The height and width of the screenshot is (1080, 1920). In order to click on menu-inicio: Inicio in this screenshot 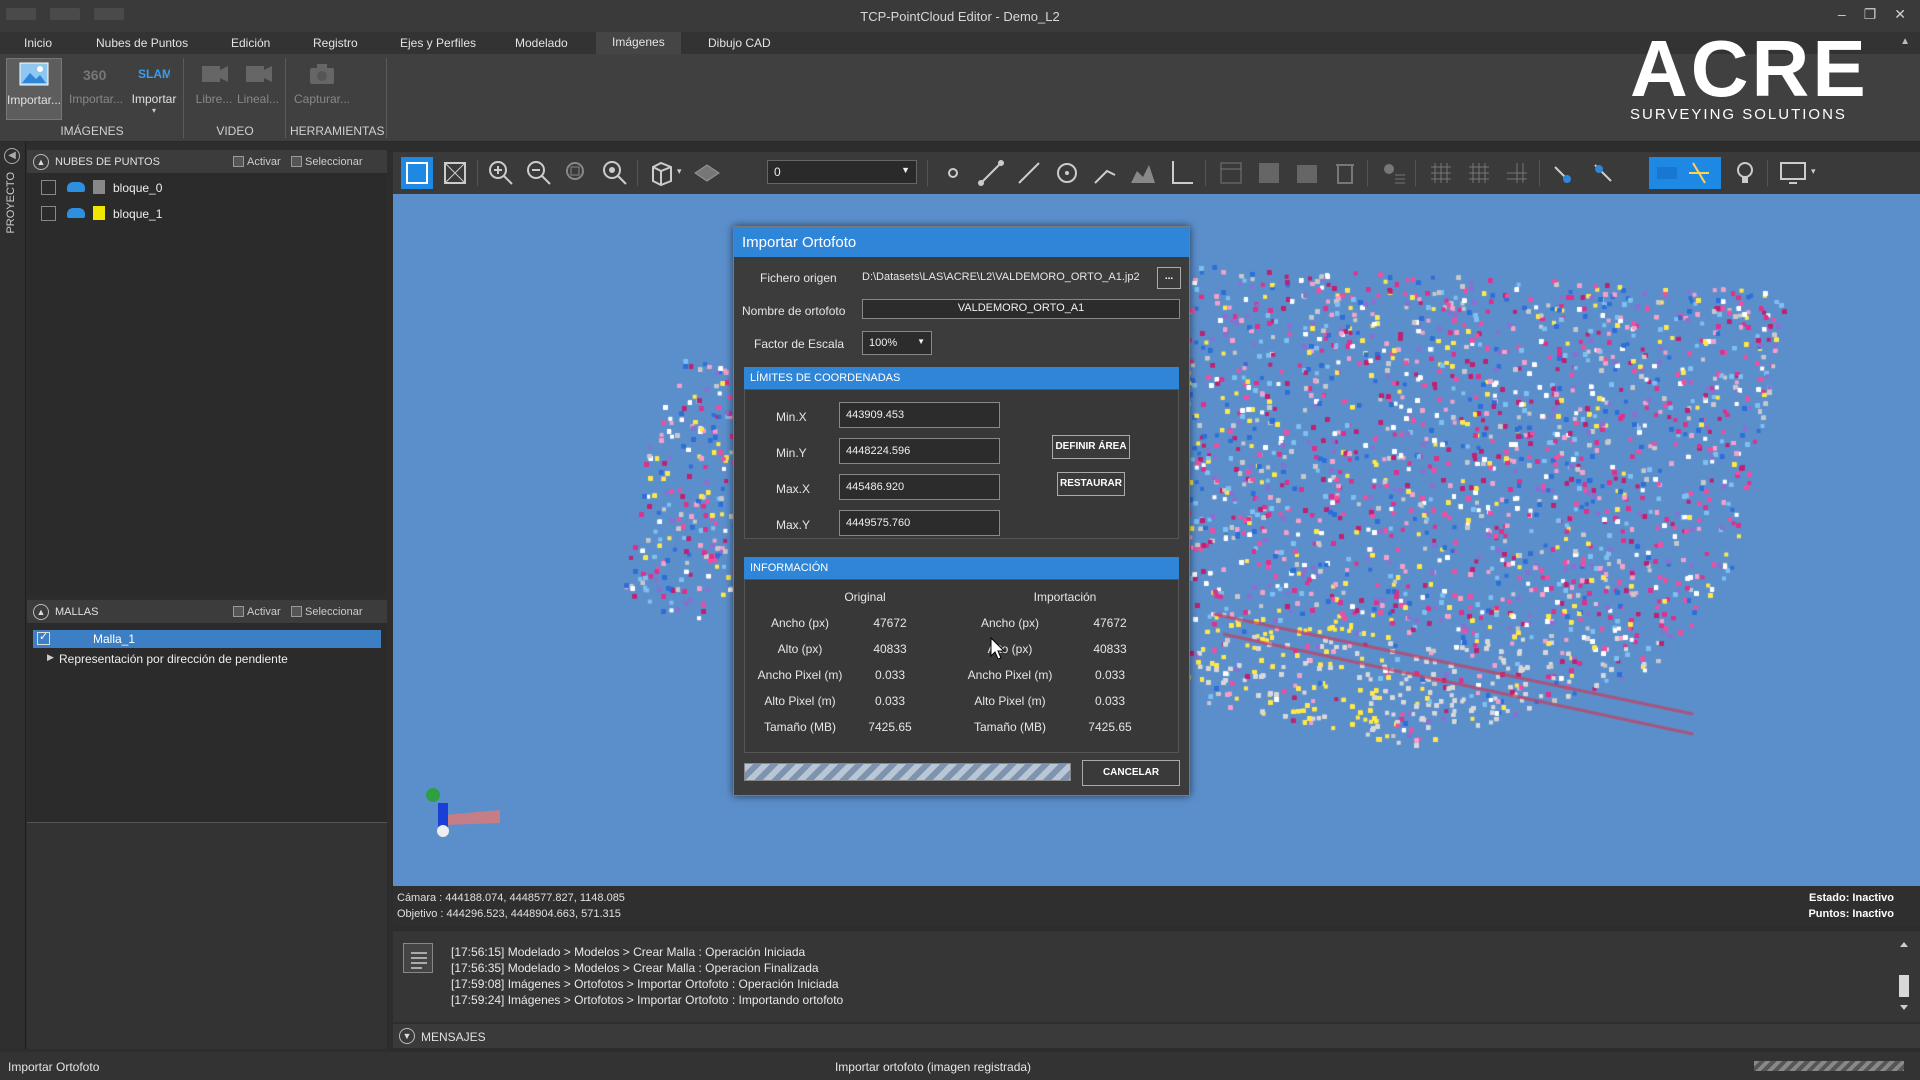, I will do `click(38, 43)`.